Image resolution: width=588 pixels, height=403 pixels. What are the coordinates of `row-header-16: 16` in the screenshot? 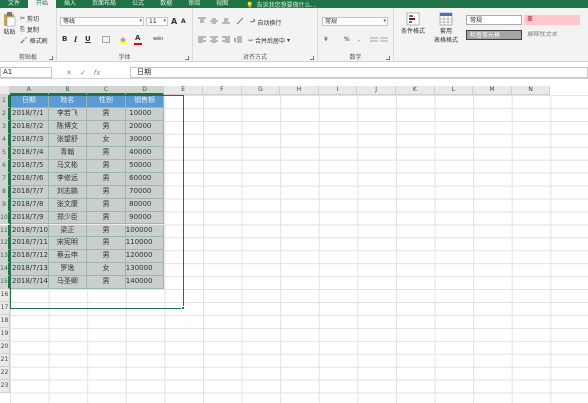 It's located at (5, 296).